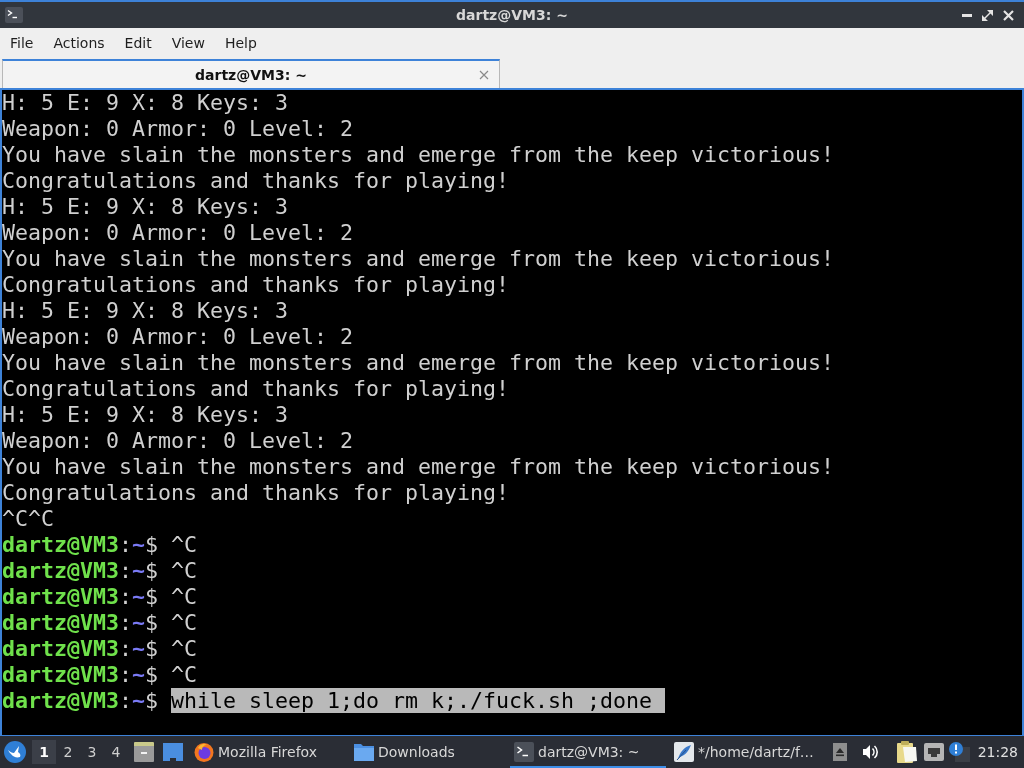 The width and height of the screenshot is (1024, 768). Describe the element at coordinates (116, 752) in the screenshot. I see `desktop-switch: 4` at that location.